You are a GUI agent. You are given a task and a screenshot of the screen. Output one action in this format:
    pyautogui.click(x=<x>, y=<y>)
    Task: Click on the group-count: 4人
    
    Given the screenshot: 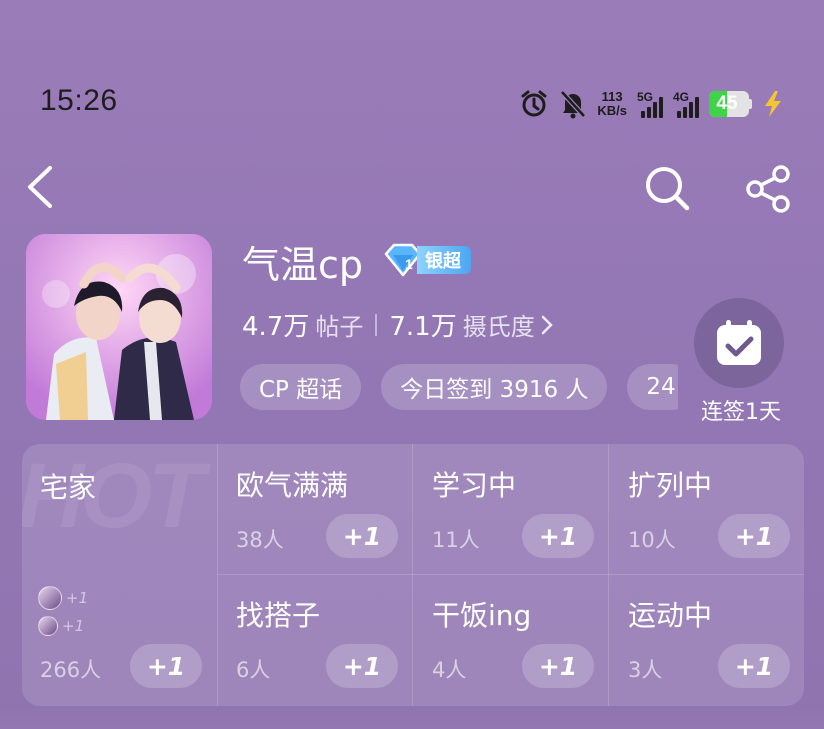 What is the action you would take?
    pyautogui.click(x=449, y=670)
    